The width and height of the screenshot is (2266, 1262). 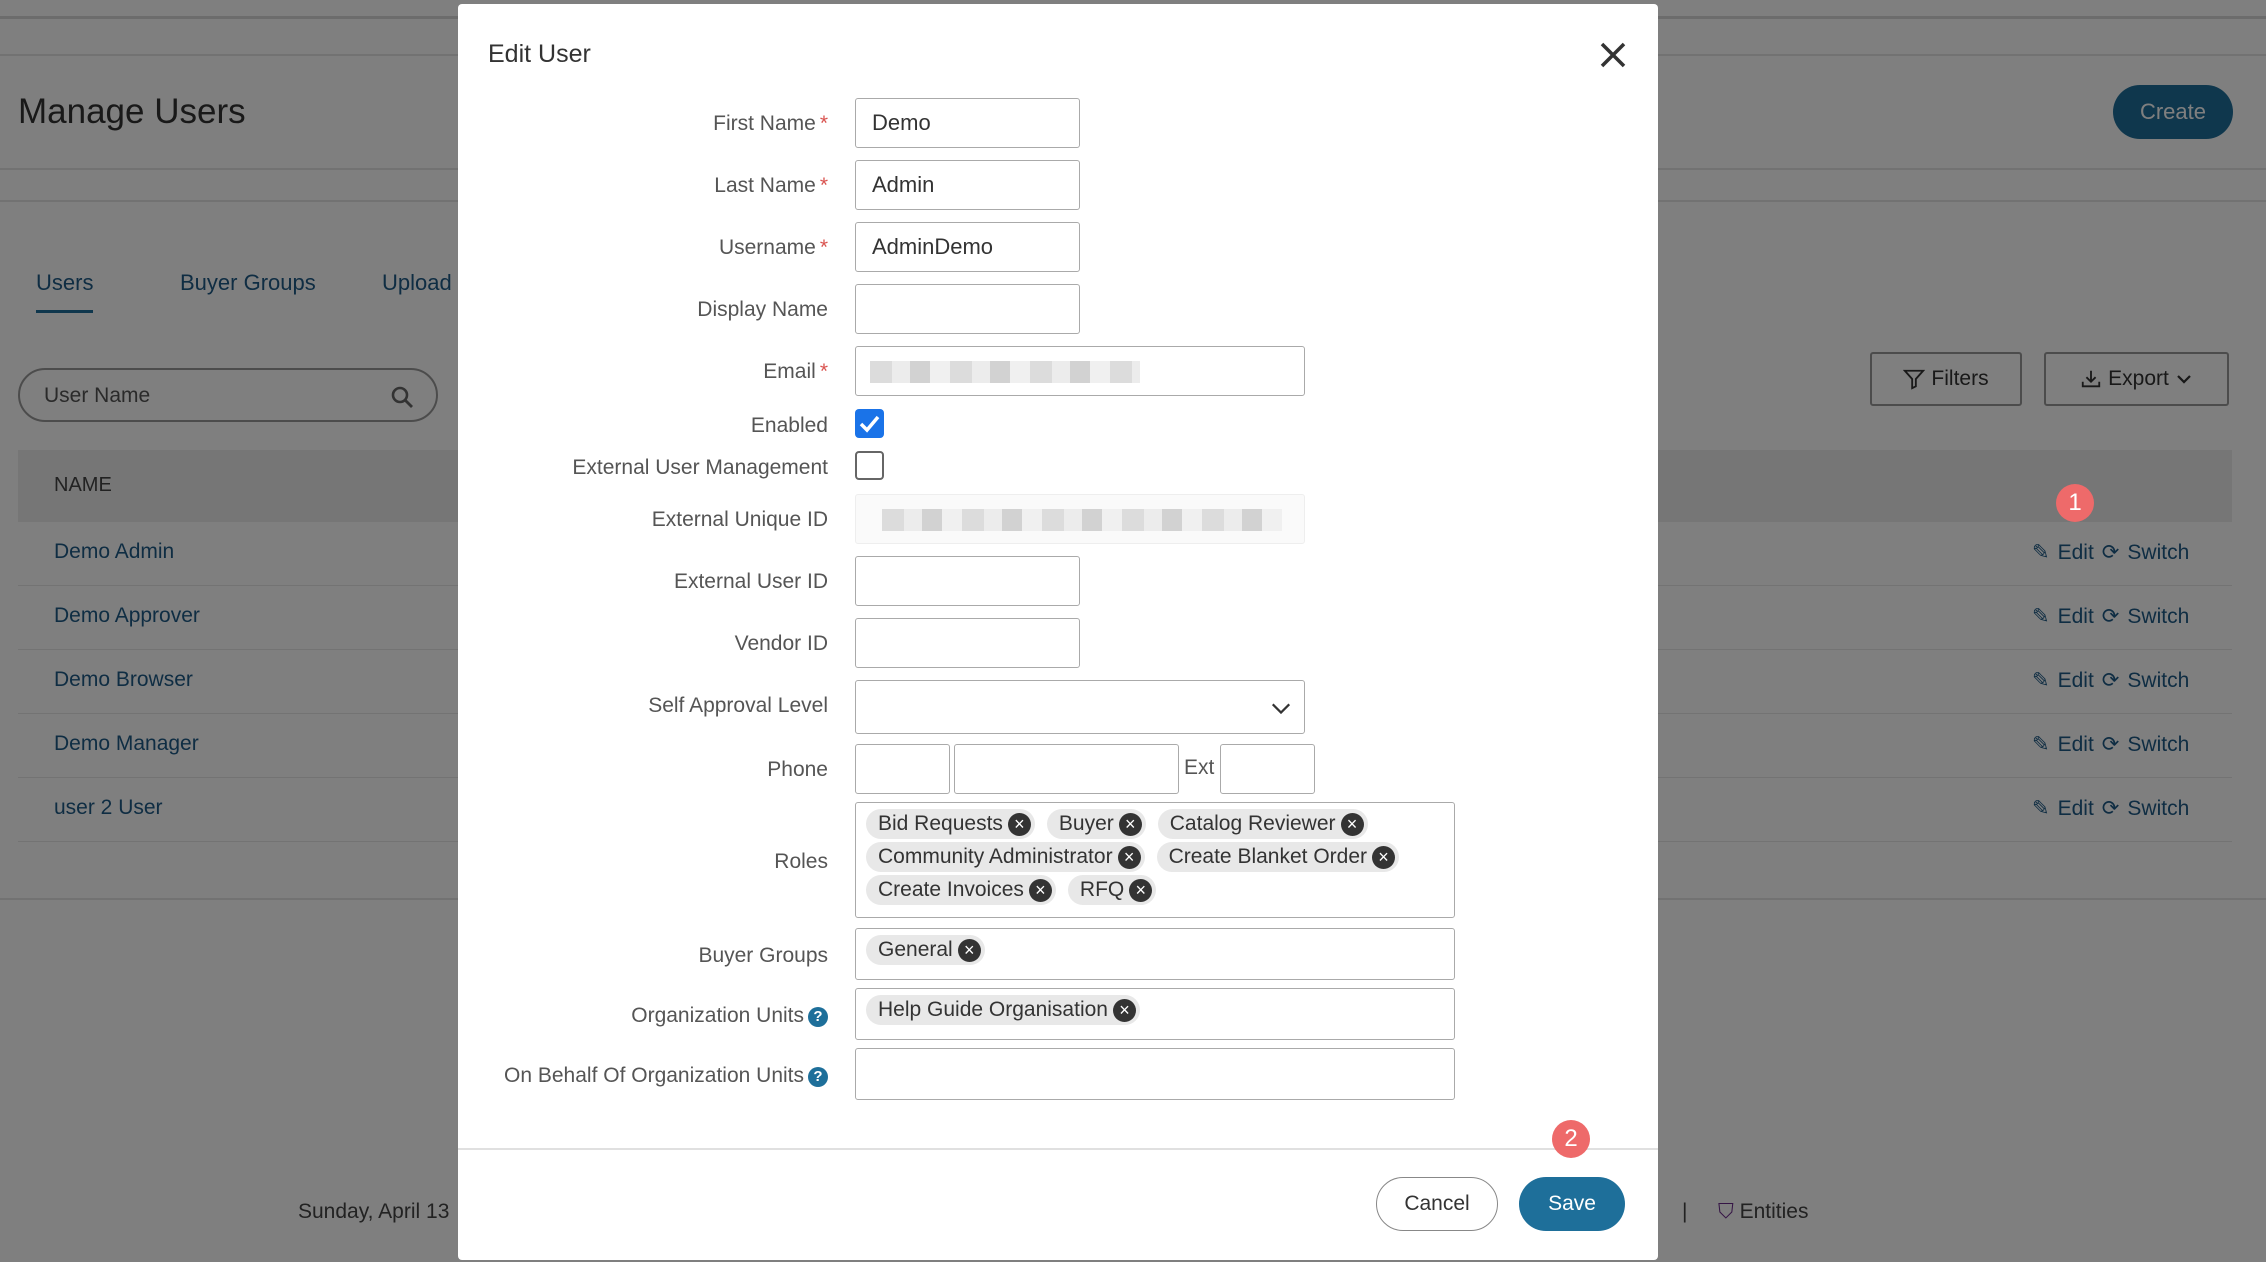 I want to click on email-label: Email *, so click(x=795, y=371).